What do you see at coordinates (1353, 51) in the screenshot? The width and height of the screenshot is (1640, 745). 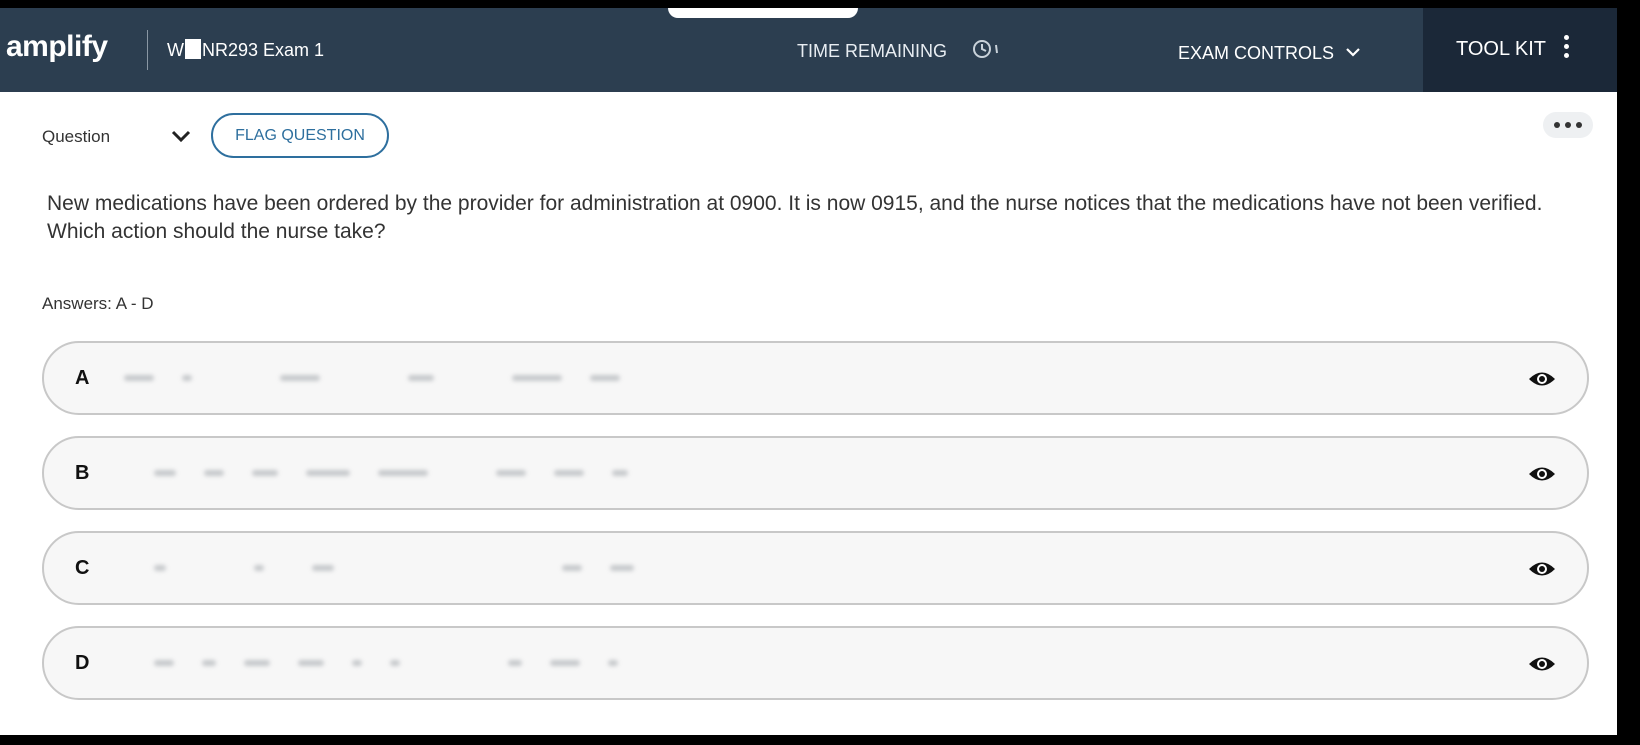 I see `chevron-down-icon` at bounding box center [1353, 51].